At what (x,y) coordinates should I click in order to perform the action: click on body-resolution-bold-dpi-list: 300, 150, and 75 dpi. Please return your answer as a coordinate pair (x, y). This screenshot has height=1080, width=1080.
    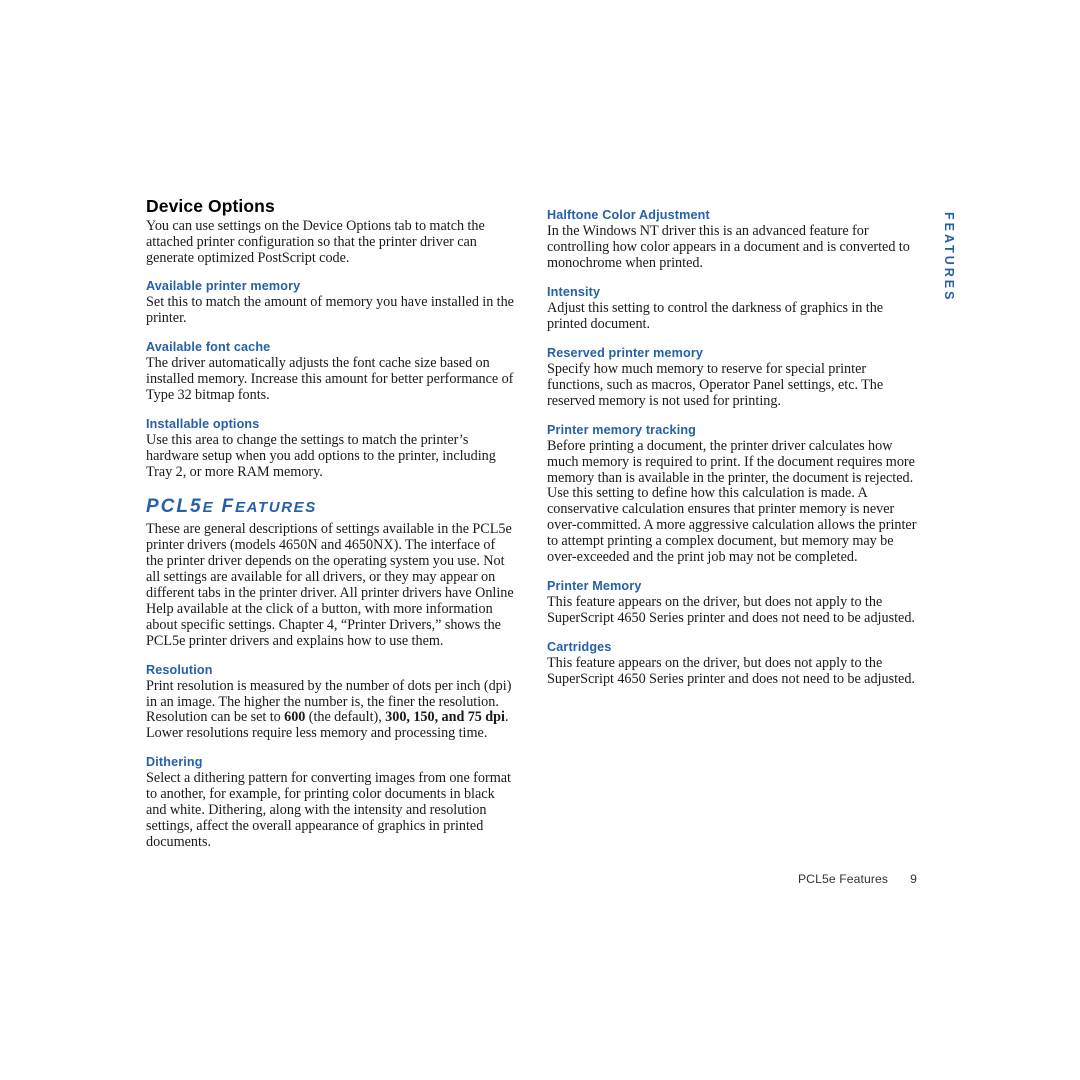
    Looking at the image, I should click on (445, 717).